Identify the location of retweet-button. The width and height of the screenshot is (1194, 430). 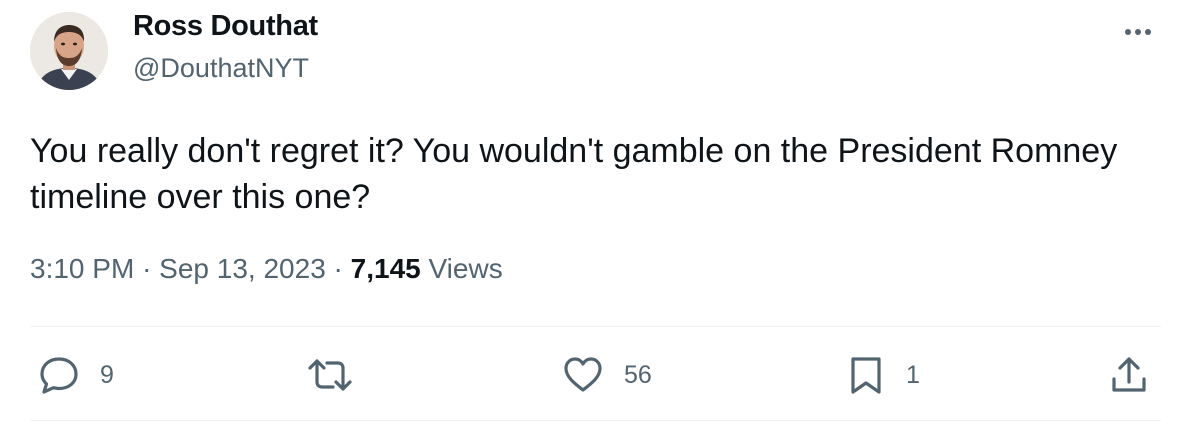
(330, 375).